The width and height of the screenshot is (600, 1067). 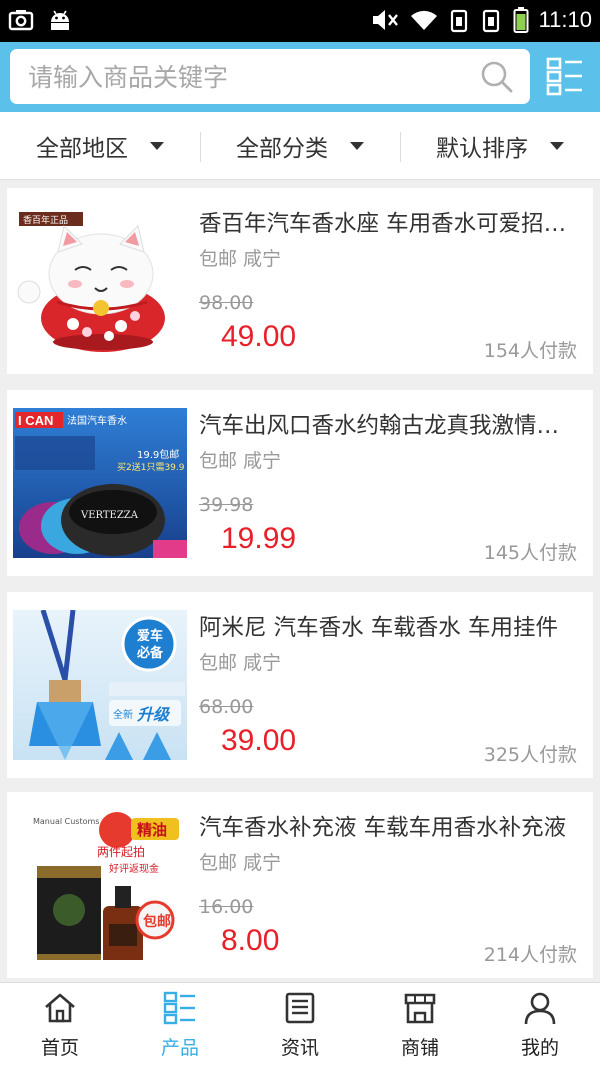 What do you see at coordinates (121, 851) in the screenshot?
I see `image-text: 两件起拍` at bounding box center [121, 851].